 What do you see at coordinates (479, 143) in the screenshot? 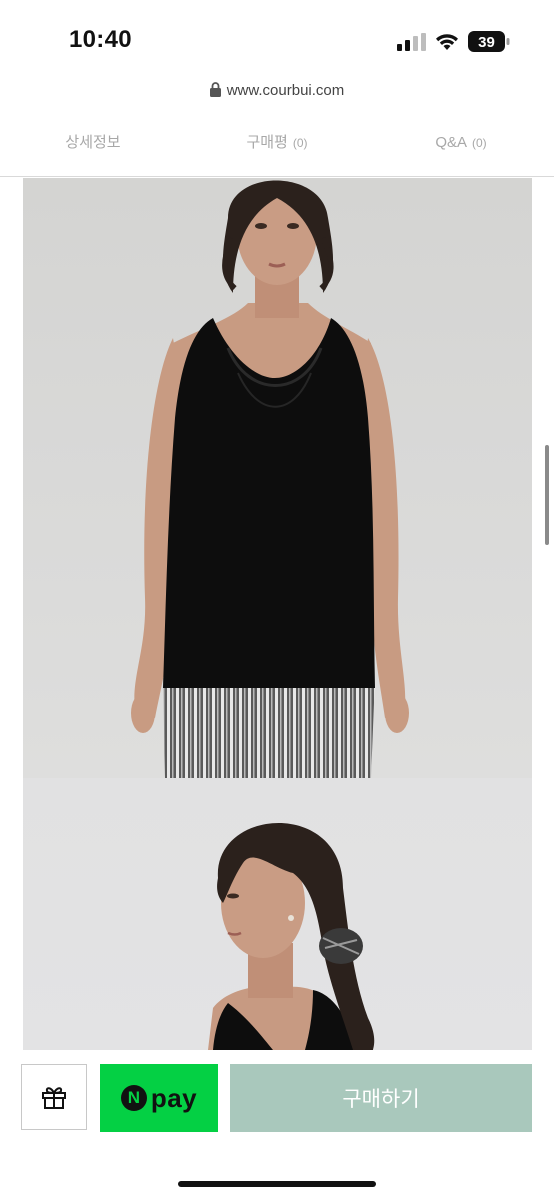
I see `tab-qna-count: (0)` at bounding box center [479, 143].